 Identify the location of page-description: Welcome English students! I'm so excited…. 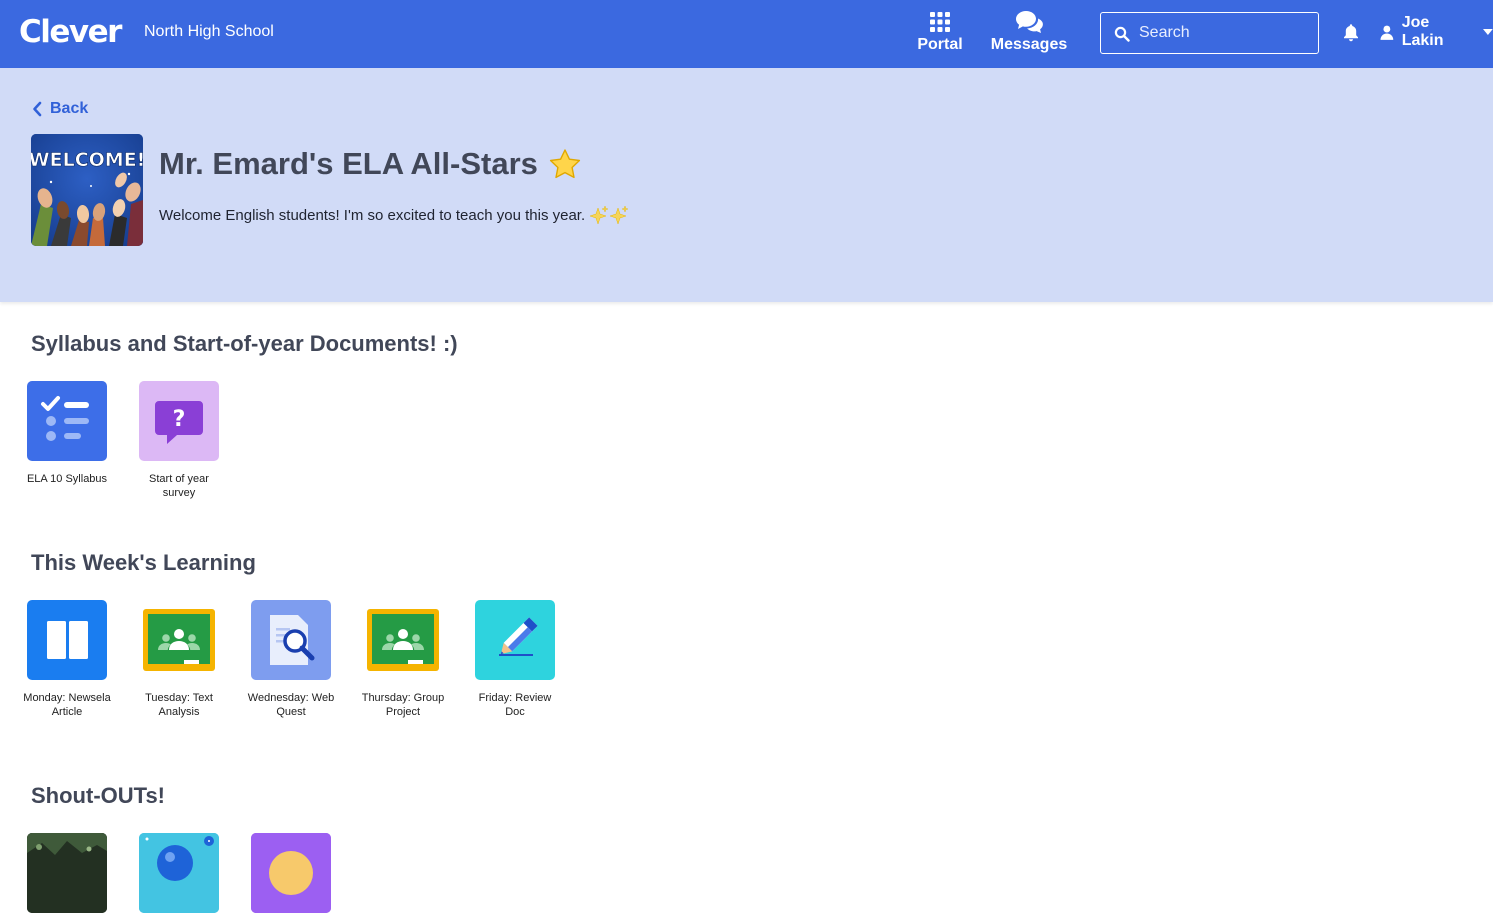
(394, 215).